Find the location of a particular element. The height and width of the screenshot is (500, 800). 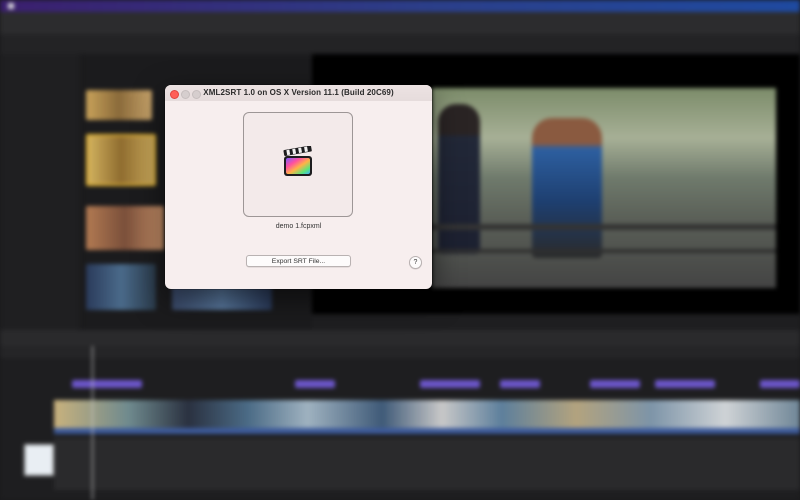

clips-strip is located at coordinates (427, 431).